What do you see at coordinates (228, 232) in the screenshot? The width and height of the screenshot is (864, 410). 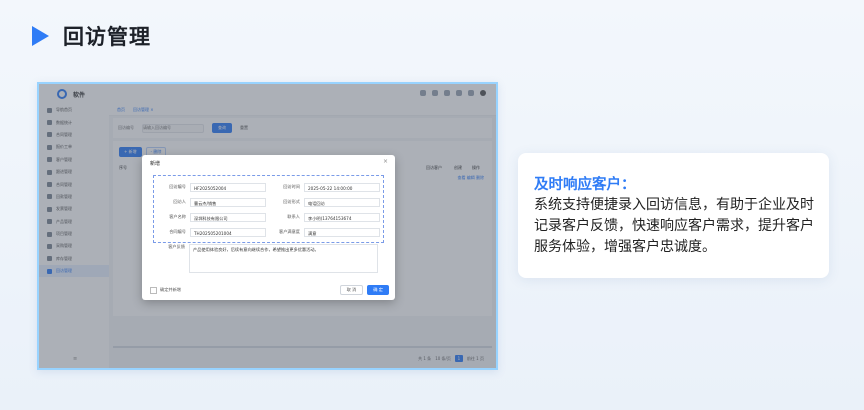 I see `contract-select: TH202505201004` at bounding box center [228, 232].